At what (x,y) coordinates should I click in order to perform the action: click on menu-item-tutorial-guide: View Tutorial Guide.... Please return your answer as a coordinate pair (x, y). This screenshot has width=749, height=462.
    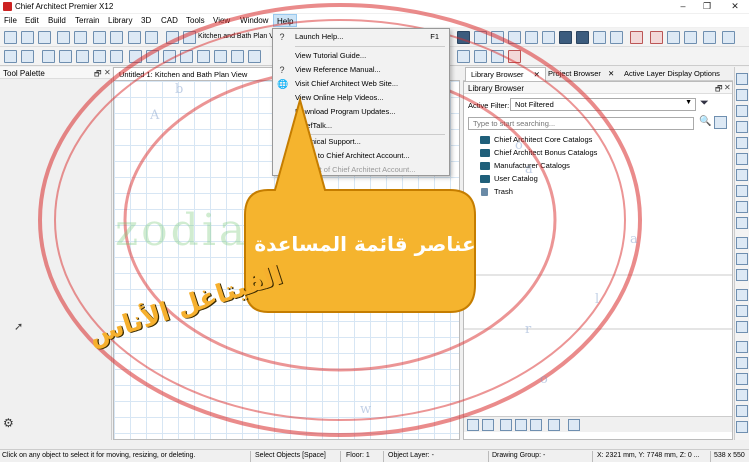
    Looking at the image, I should click on (361, 56).